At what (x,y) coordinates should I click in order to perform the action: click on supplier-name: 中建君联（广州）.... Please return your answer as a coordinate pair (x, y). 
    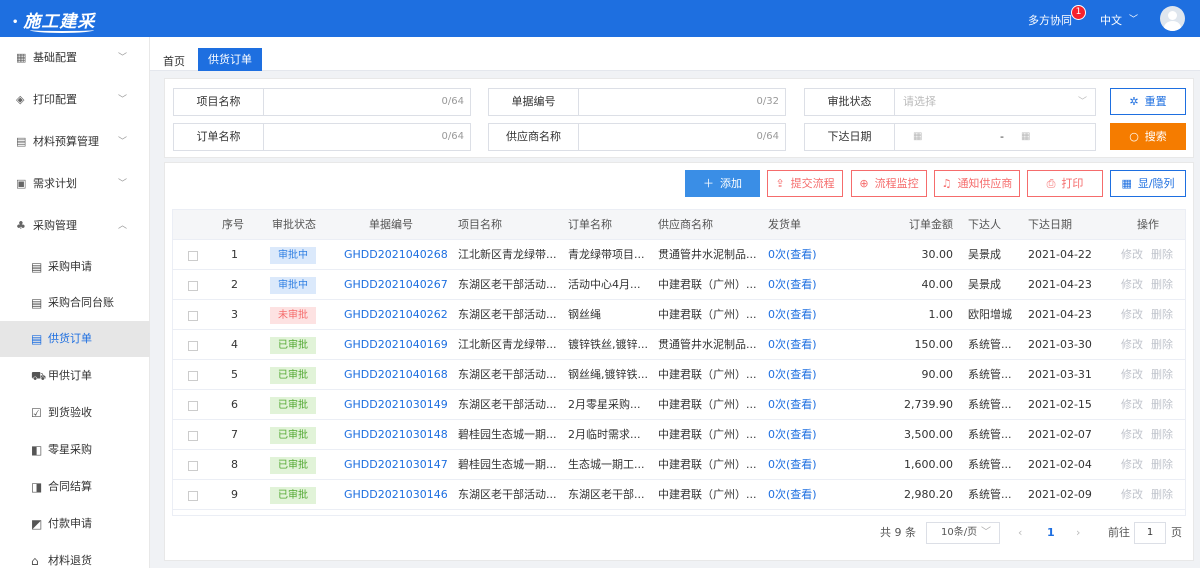
    Looking at the image, I should click on (707, 284).